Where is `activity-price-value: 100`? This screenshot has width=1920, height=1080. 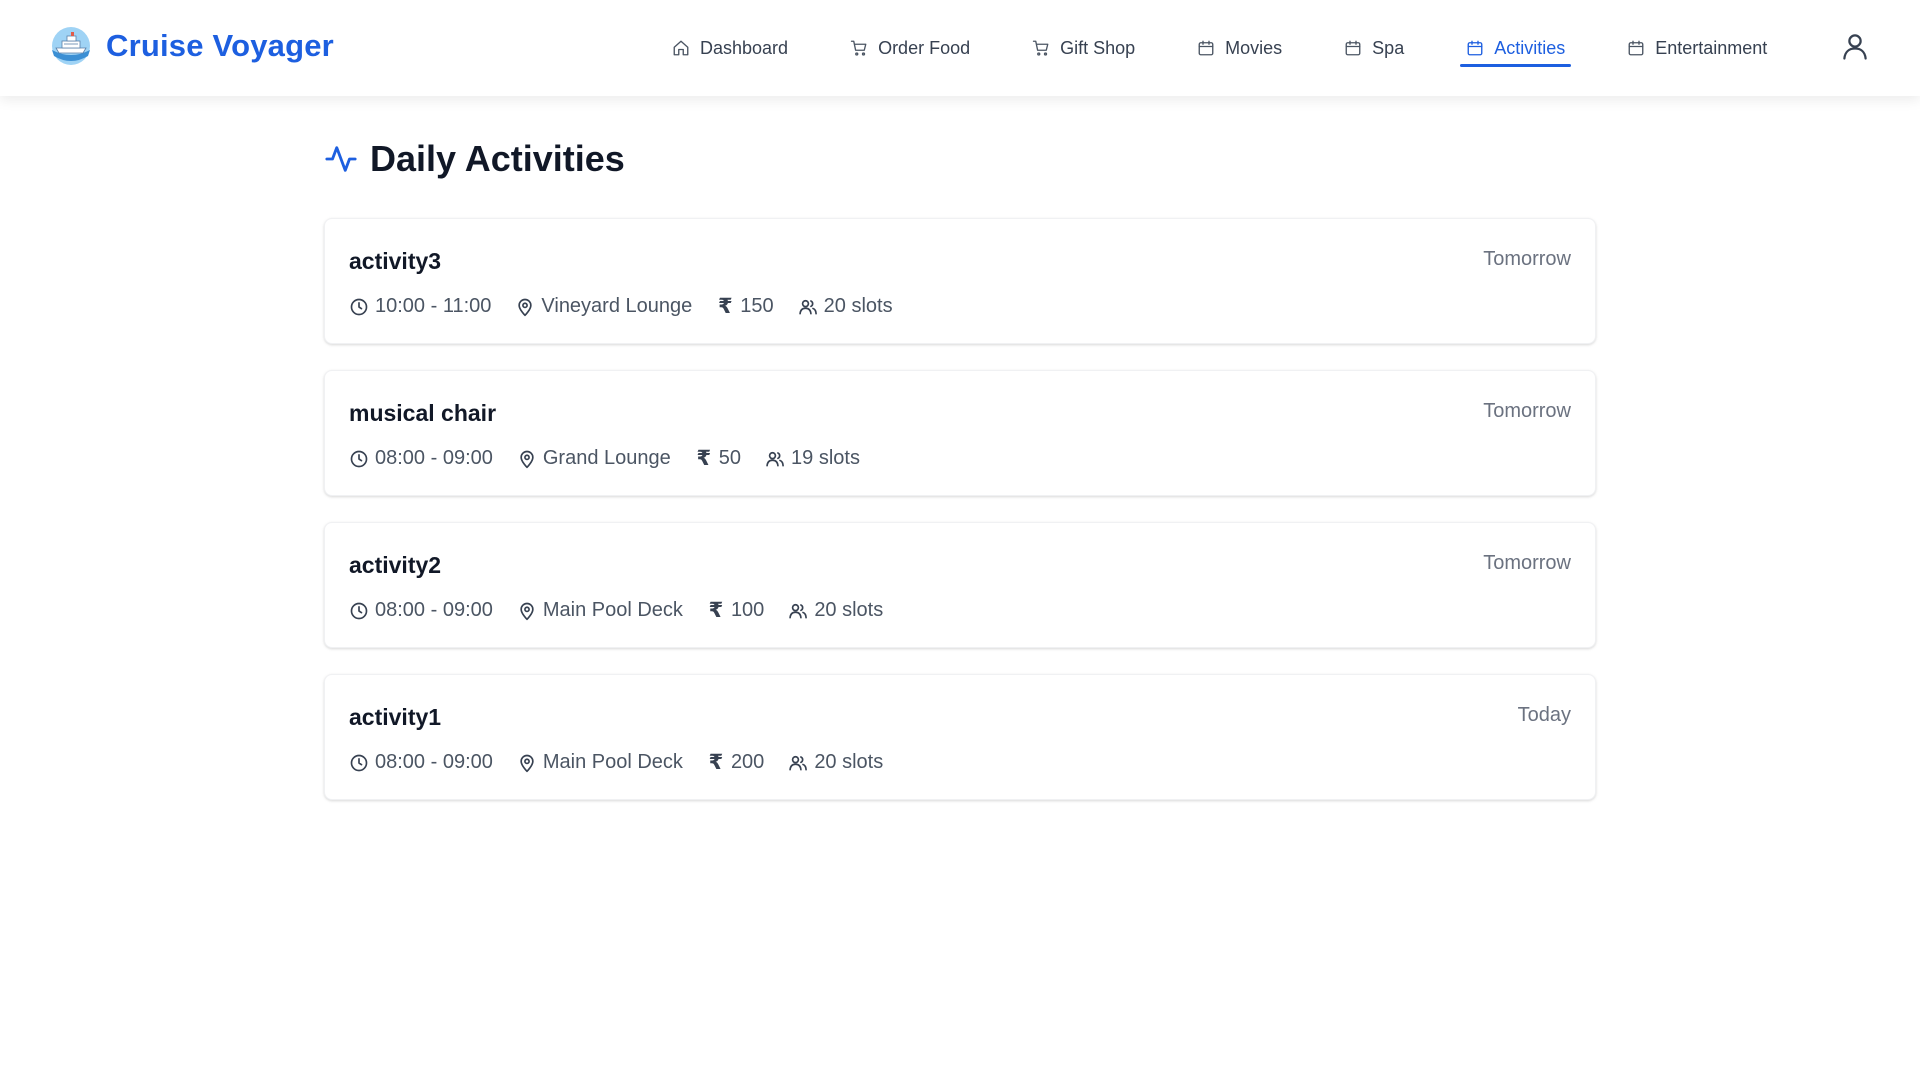 activity-price-value: 100 is located at coordinates (747, 610).